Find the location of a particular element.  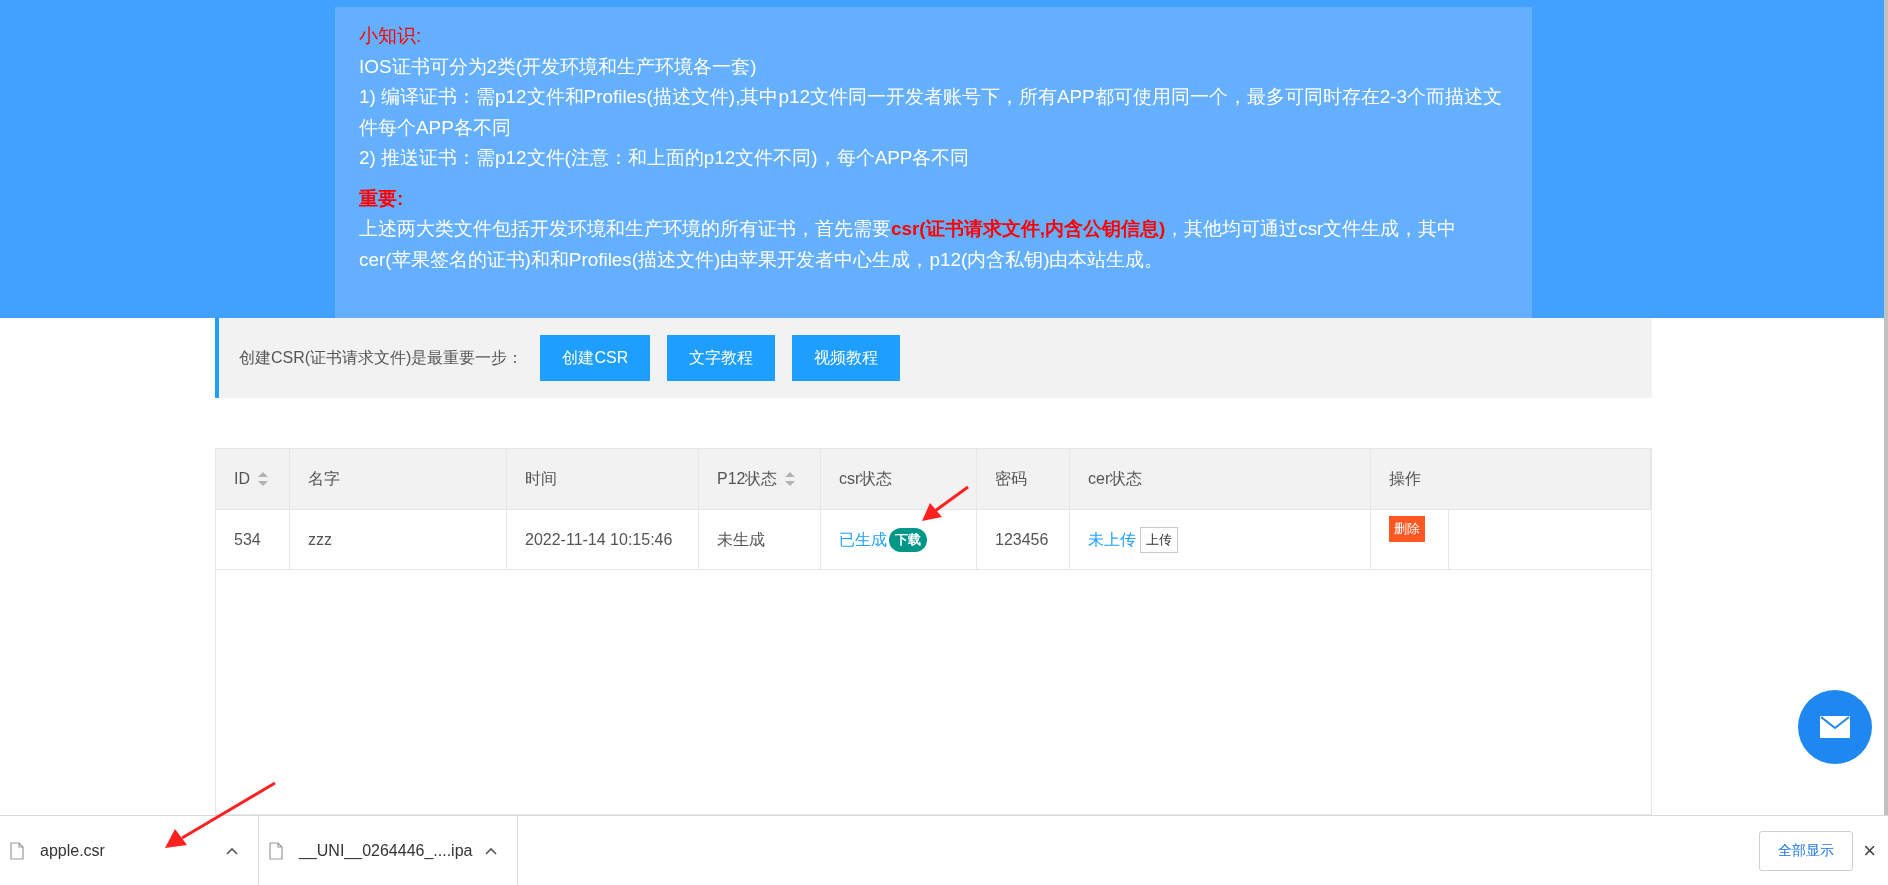

table-cell-text: 未生成 is located at coordinates (741, 539).